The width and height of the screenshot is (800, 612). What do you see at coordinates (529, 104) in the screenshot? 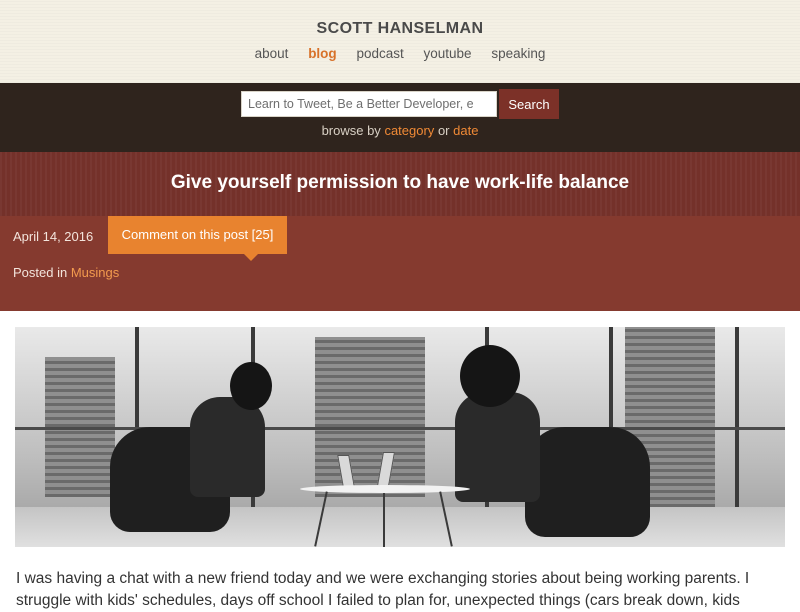
I see `search-button: Search` at bounding box center [529, 104].